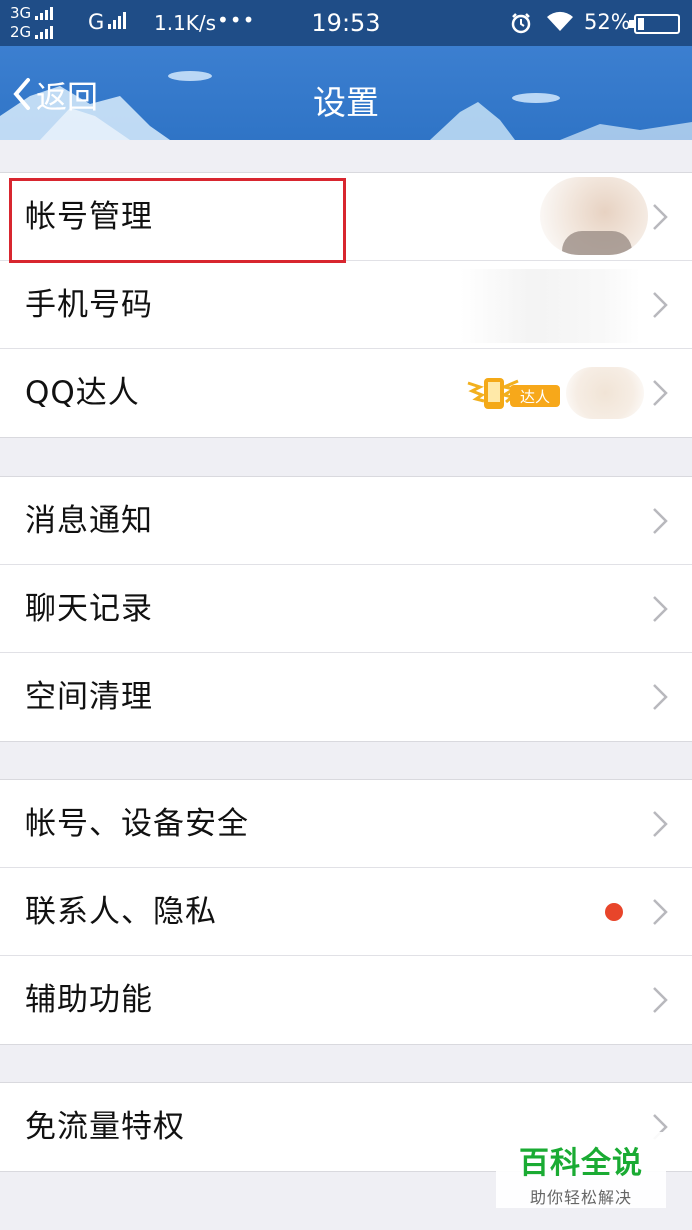 The image size is (692, 1230). Describe the element at coordinates (346, 1000) in the screenshot. I see `settings-item-accessibility: 辅助功能` at that location.